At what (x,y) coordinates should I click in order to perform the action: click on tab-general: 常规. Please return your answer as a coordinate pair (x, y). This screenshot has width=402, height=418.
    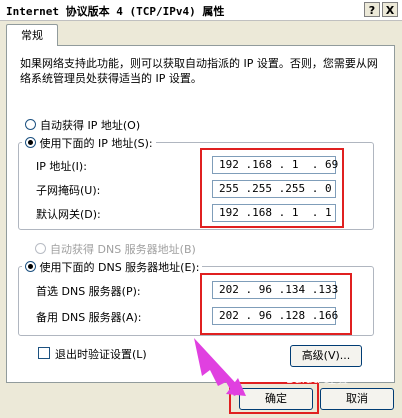
    Looking at the image, I should click on (32, 35).